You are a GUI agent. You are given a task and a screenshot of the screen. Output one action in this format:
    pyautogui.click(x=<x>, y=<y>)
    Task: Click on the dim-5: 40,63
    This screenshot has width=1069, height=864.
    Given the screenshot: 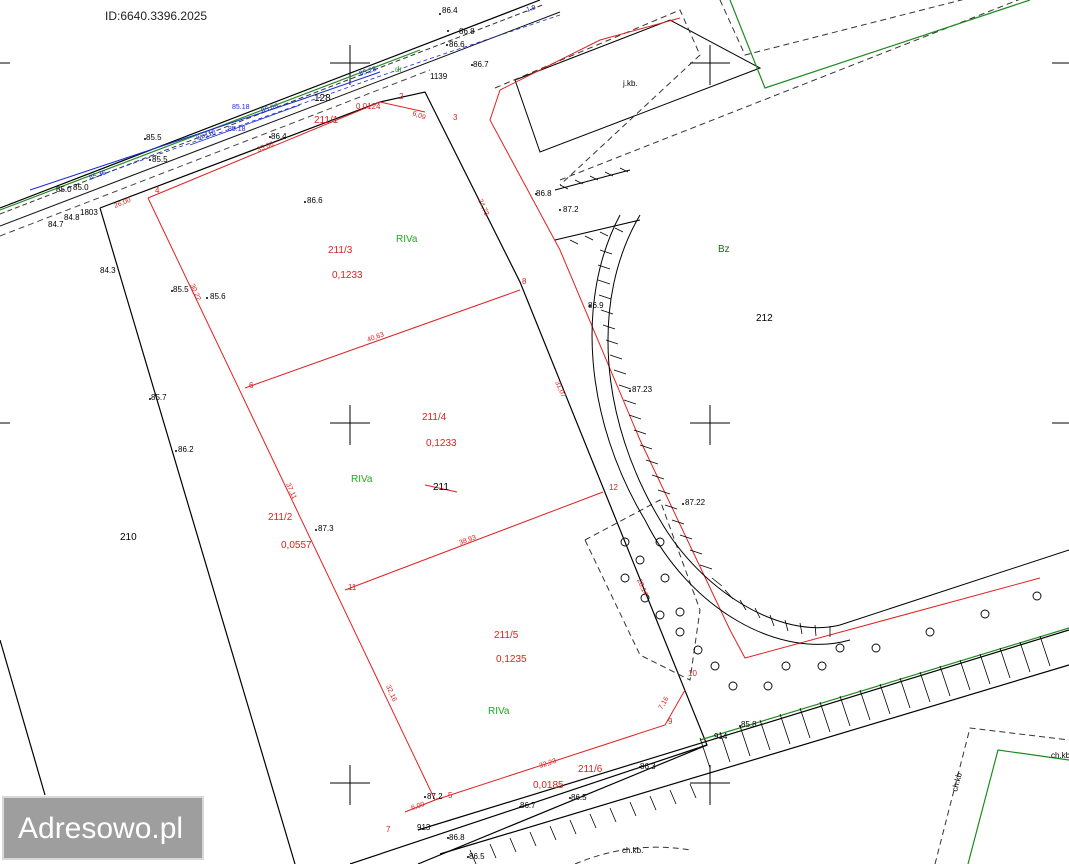 What is the action you would take?
    pyautogui.click(x=375, y=337)
    